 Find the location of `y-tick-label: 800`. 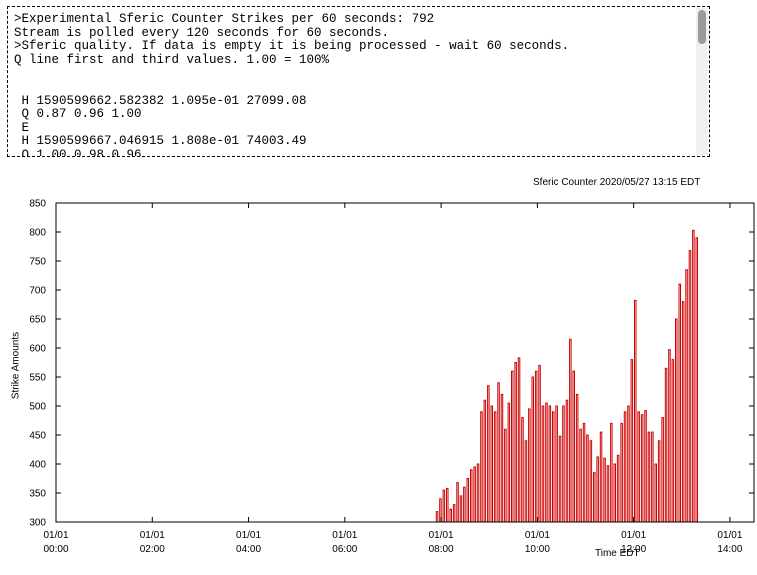

y-tick-label: 800 is located at coordinates (37, 233).